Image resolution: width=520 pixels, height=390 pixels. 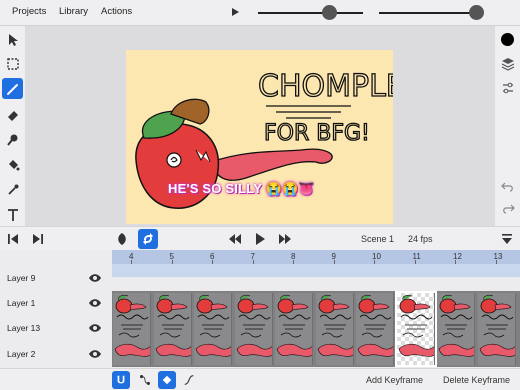 What do you see at coordinates (24, 328) in the screenshot?
I see `layer-name: Layer 13` at bounding box center [24, 328].